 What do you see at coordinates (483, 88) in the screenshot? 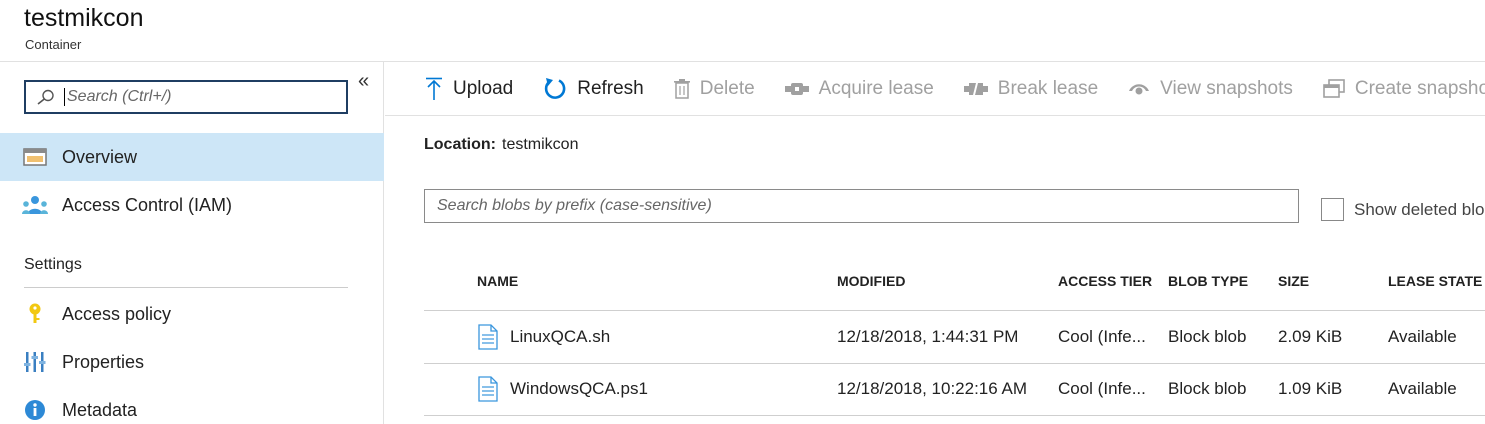
I see `upload-label: Upload` at bounding box center [483, 88].